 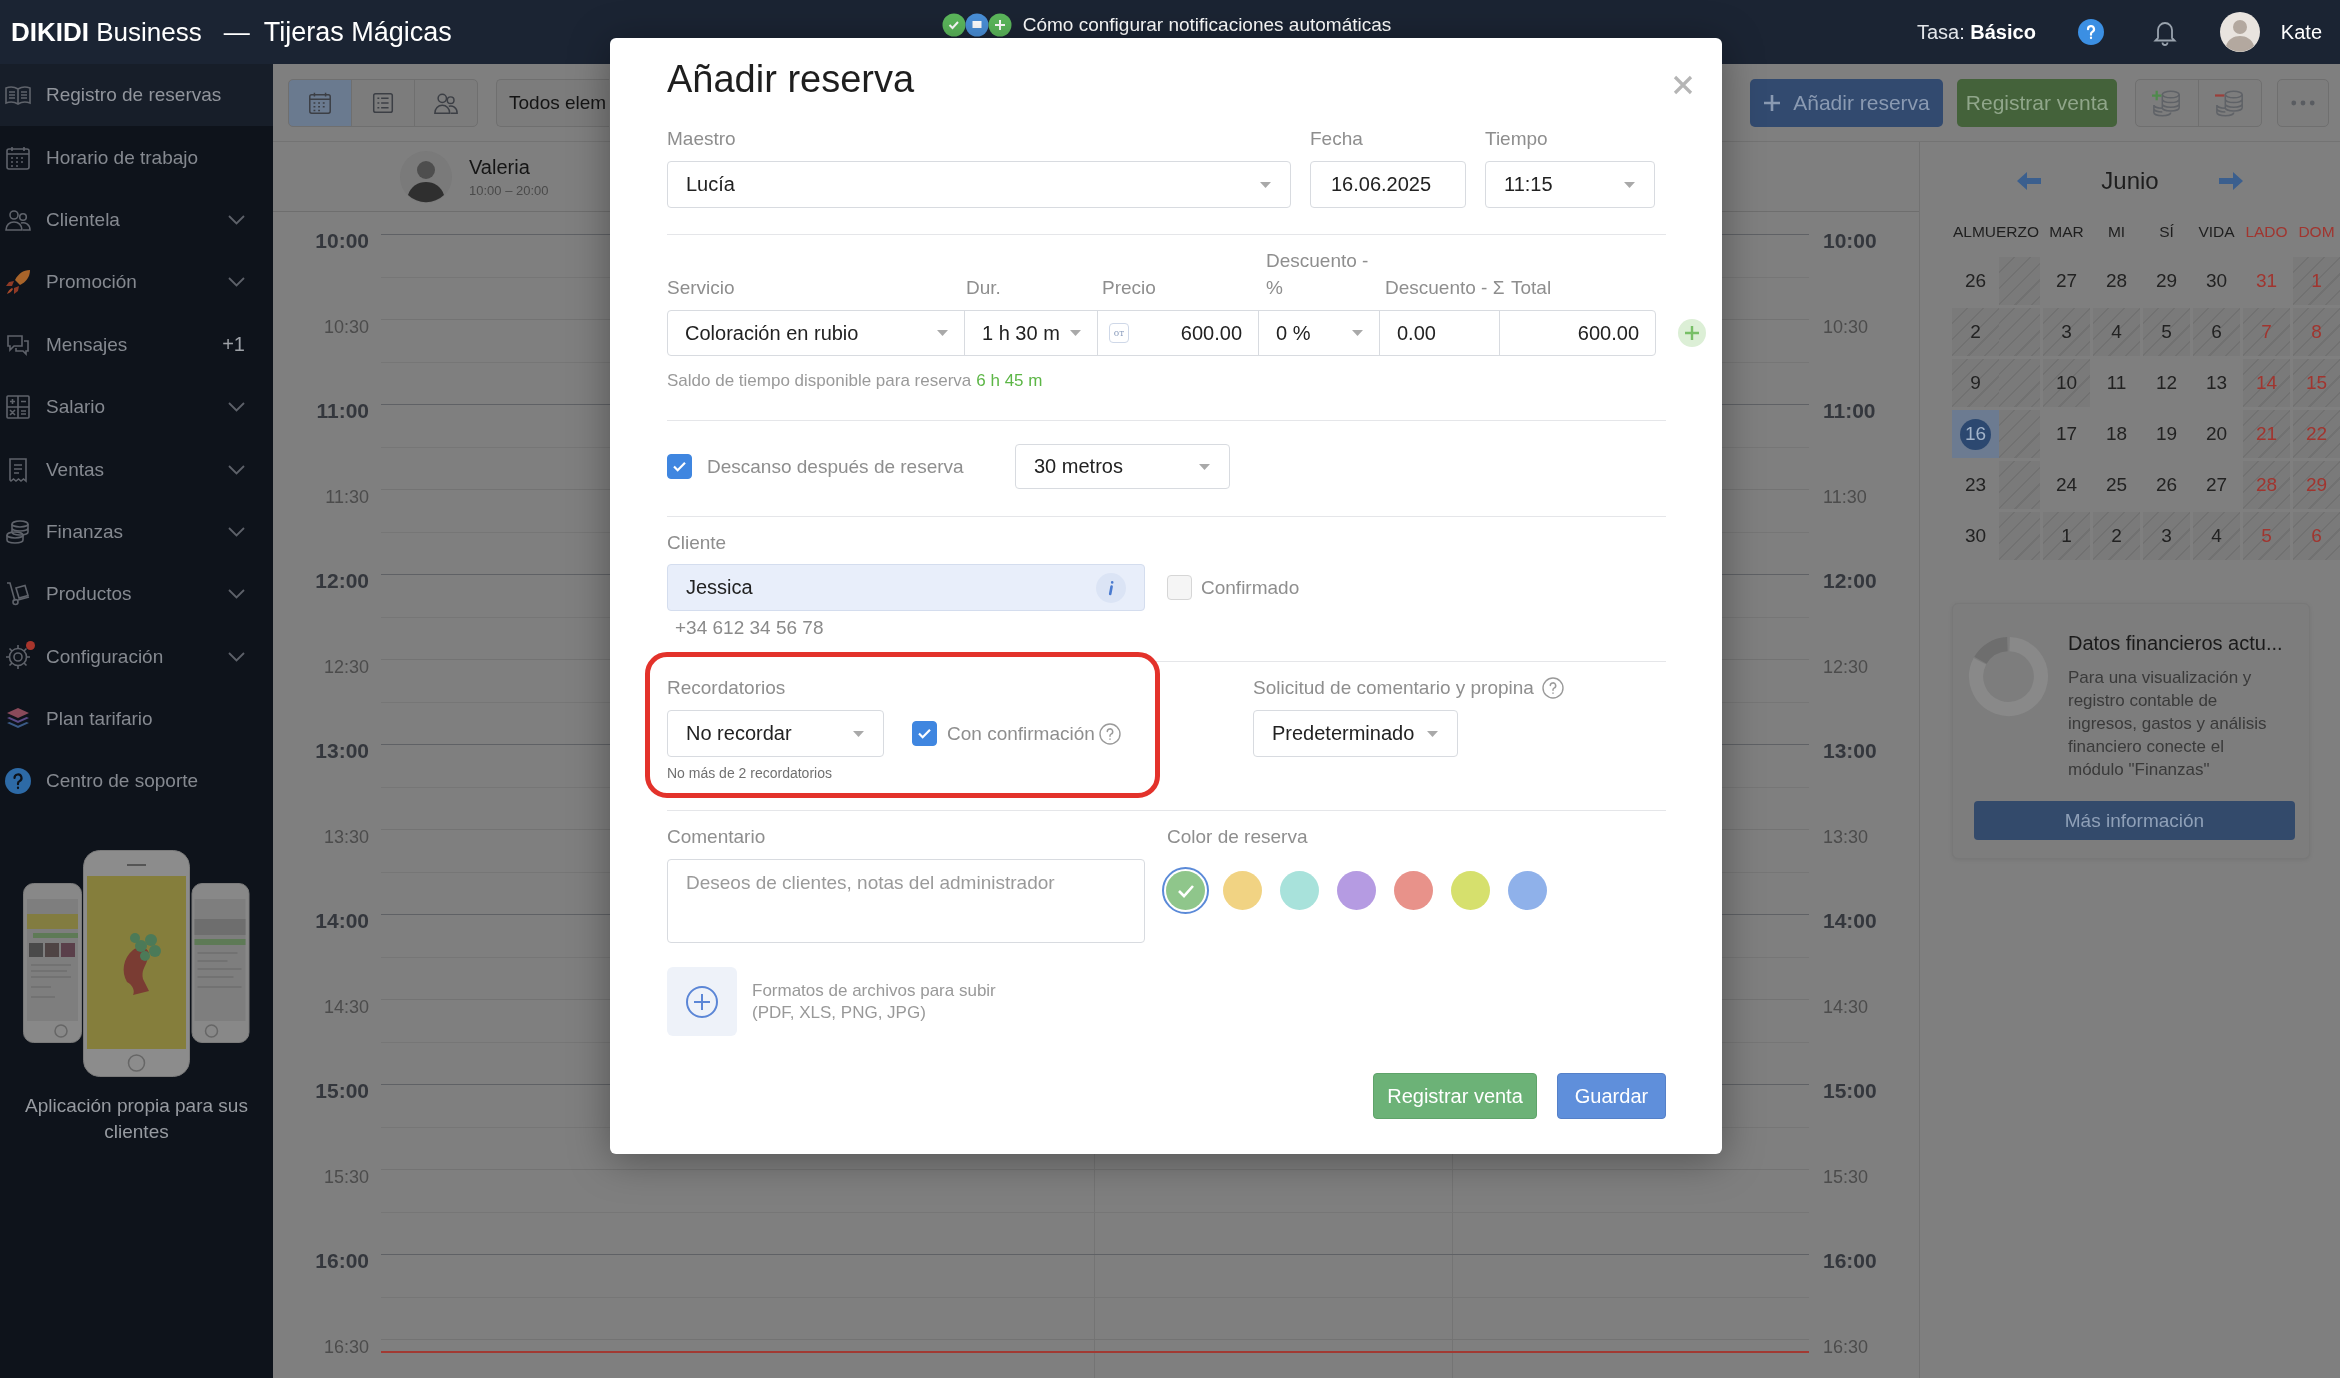 I want to click on sidebar-item: Registro de reservas, so click(x=136, y=95).